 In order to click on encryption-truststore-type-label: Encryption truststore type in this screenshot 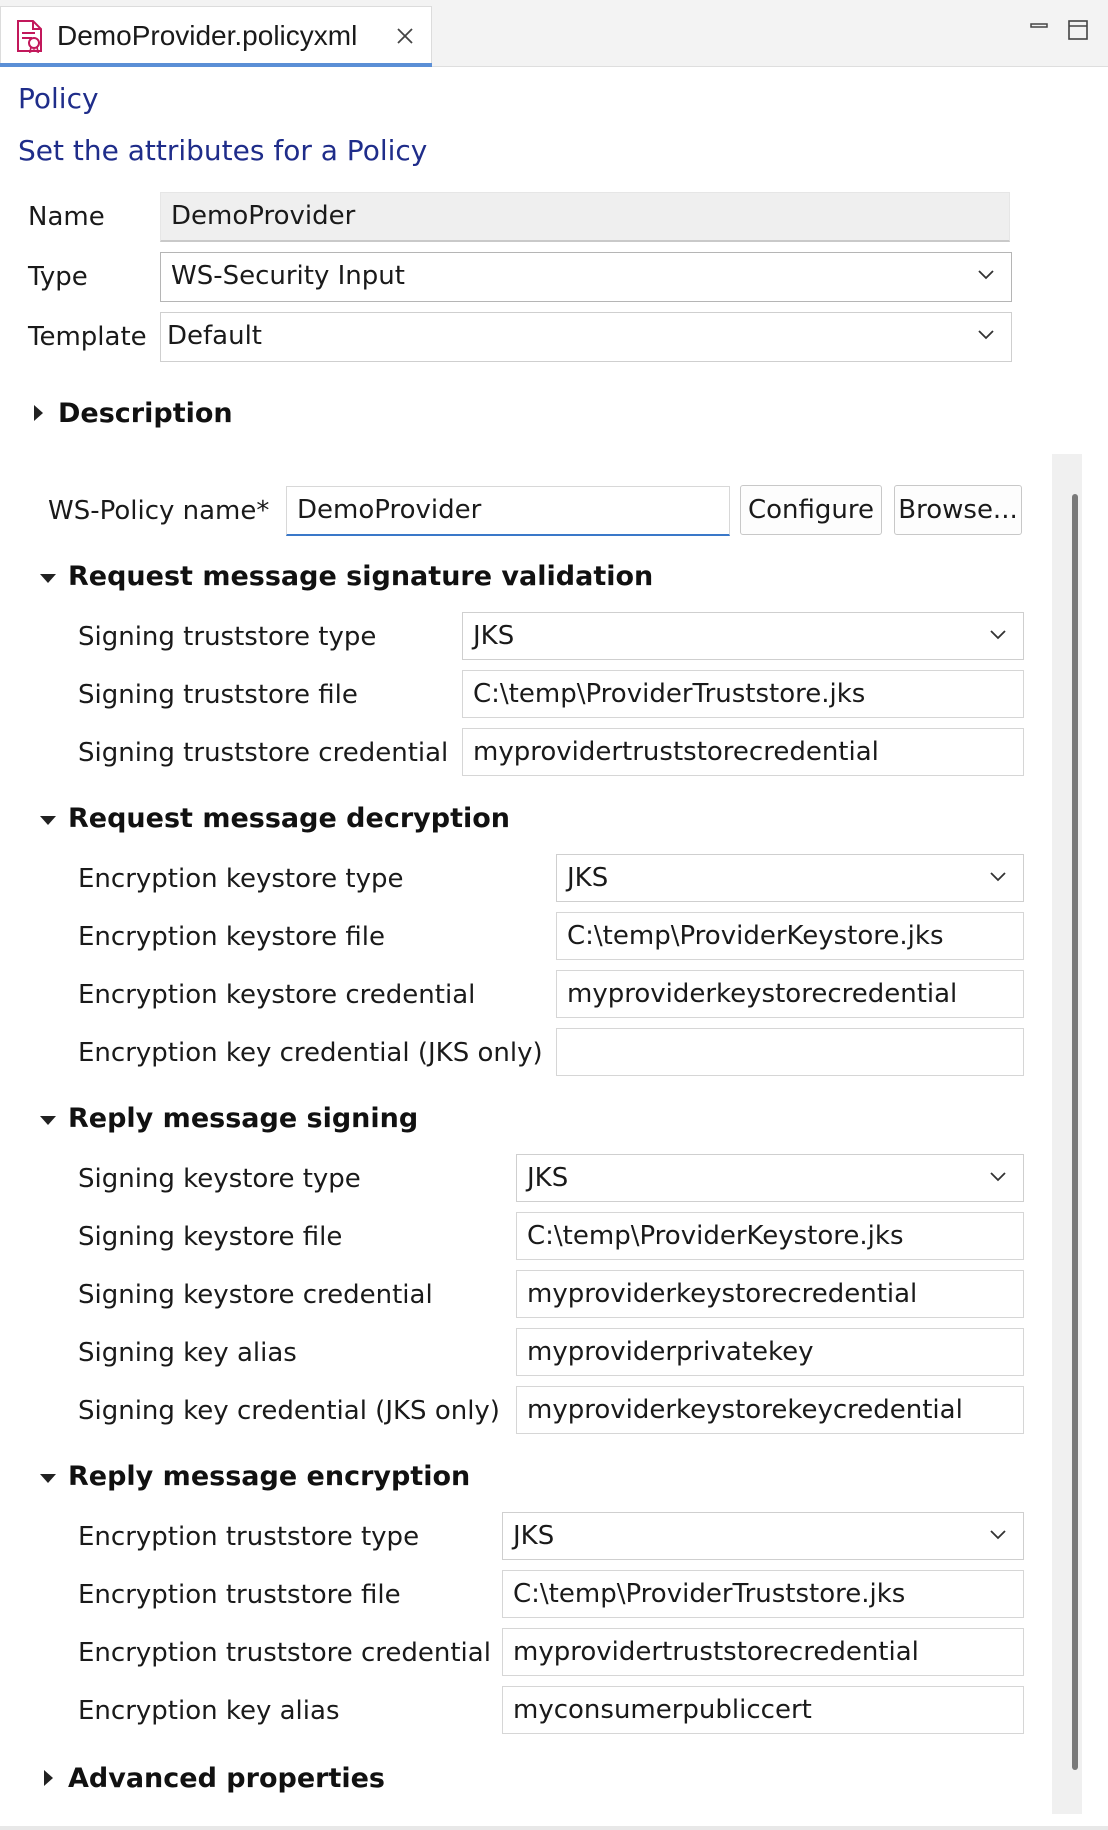, I will do `click(249, 1537)`.